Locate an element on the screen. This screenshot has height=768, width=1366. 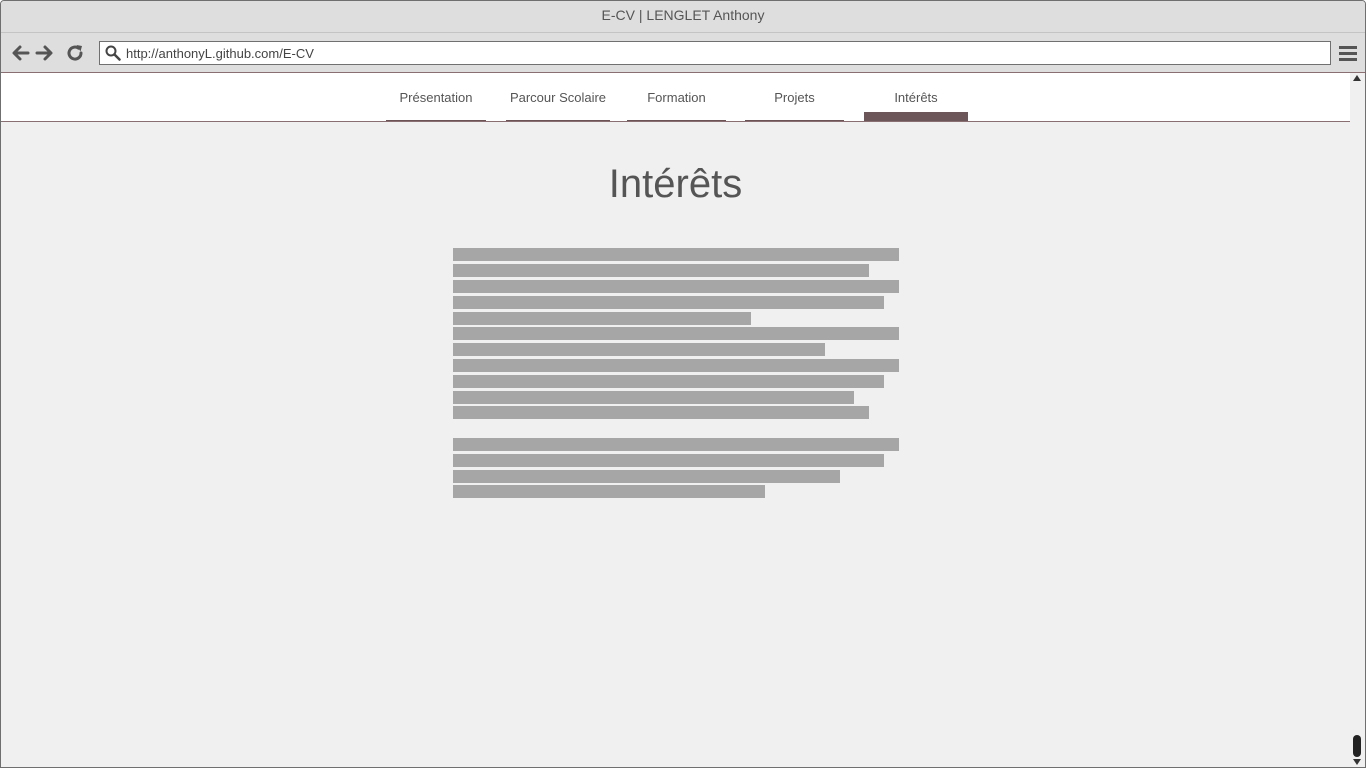
tab-label: Intérêts is located at coordinates (916, 97).